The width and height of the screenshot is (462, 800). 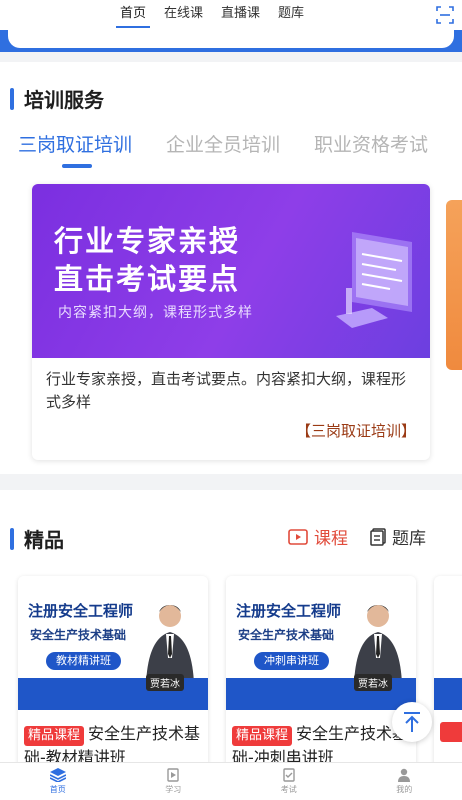 I want to click on exam-icon, so click(x=289, y=775).